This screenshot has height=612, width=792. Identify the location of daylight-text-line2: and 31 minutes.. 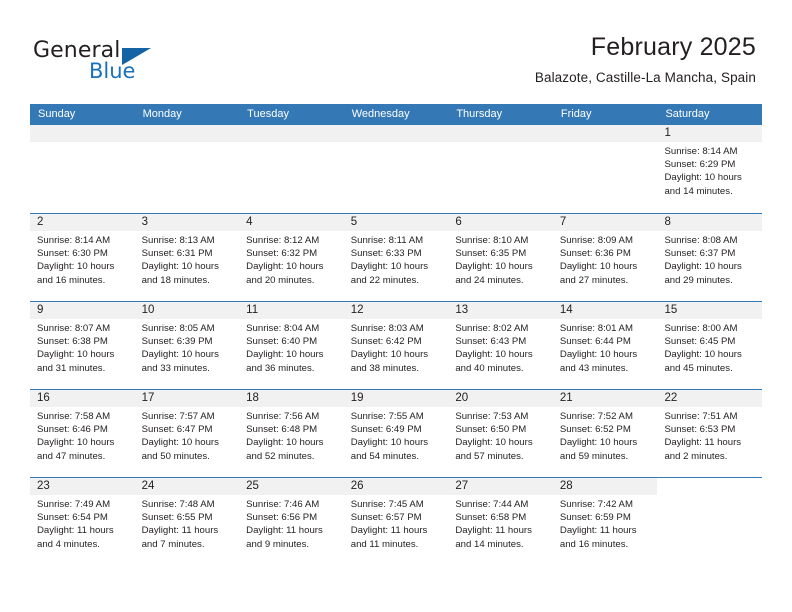
(71, 368).